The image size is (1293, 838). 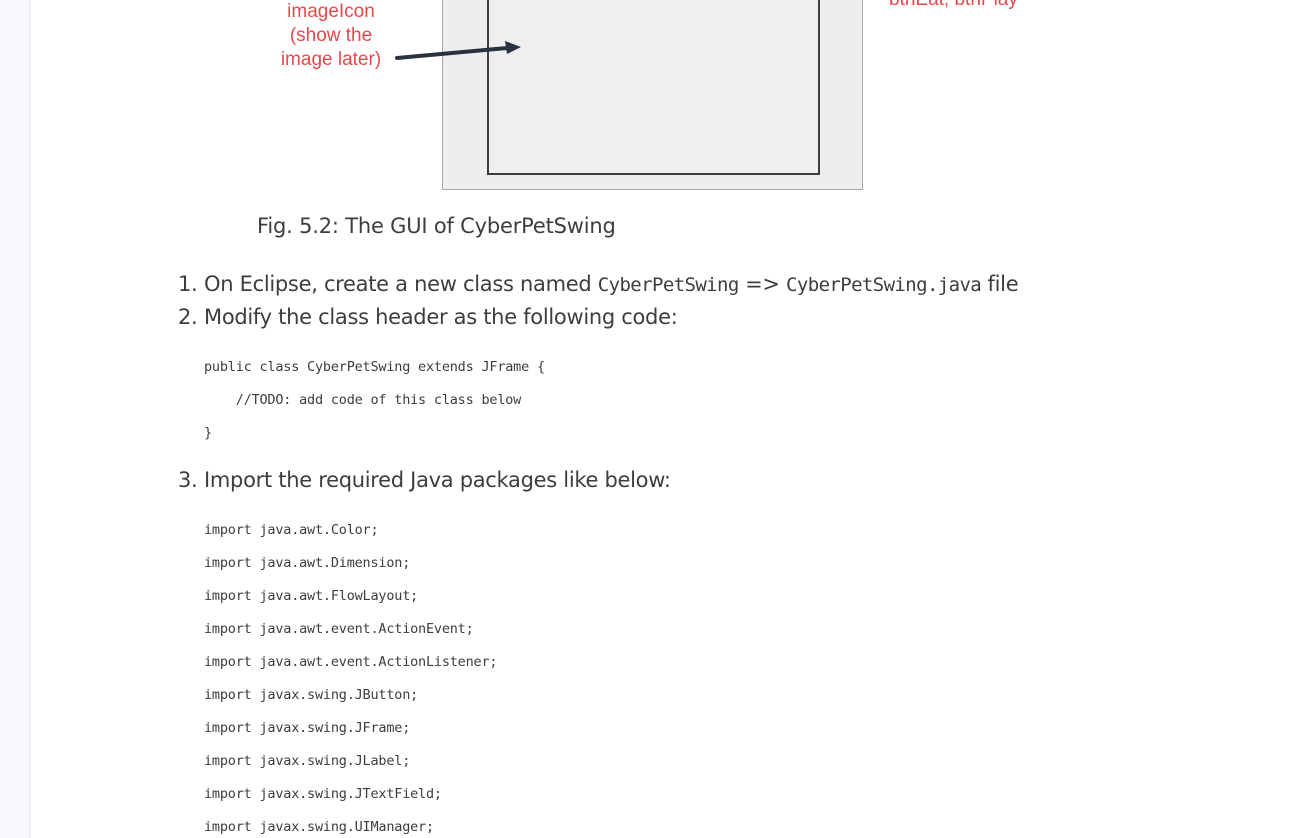 What do you see at coordinates (331, 59) in the screenshot?
I see `annotation-line: image later)` at bounding box center [331, 59].